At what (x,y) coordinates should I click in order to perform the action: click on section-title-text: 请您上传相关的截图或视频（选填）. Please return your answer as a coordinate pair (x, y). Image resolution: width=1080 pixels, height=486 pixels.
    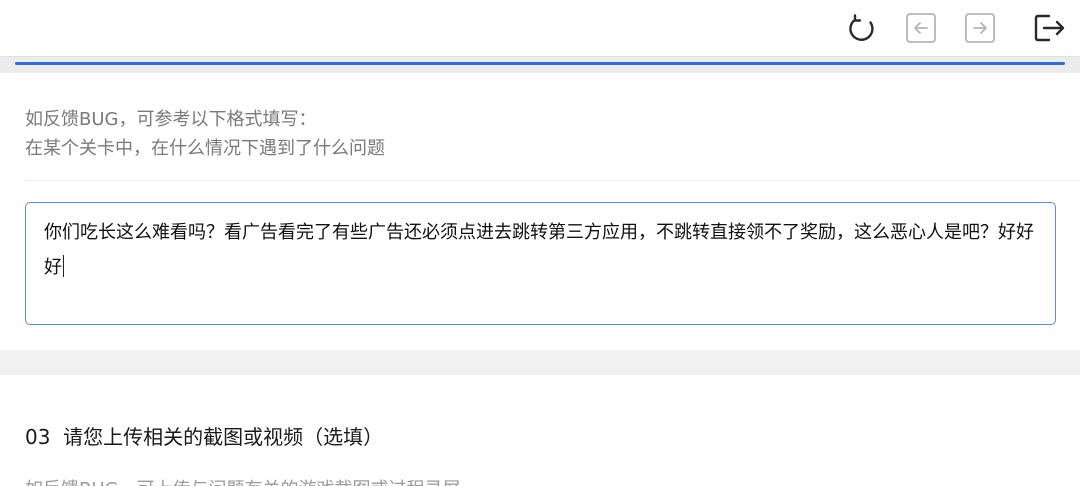
    Looking at the image, I should click on (223, 437).